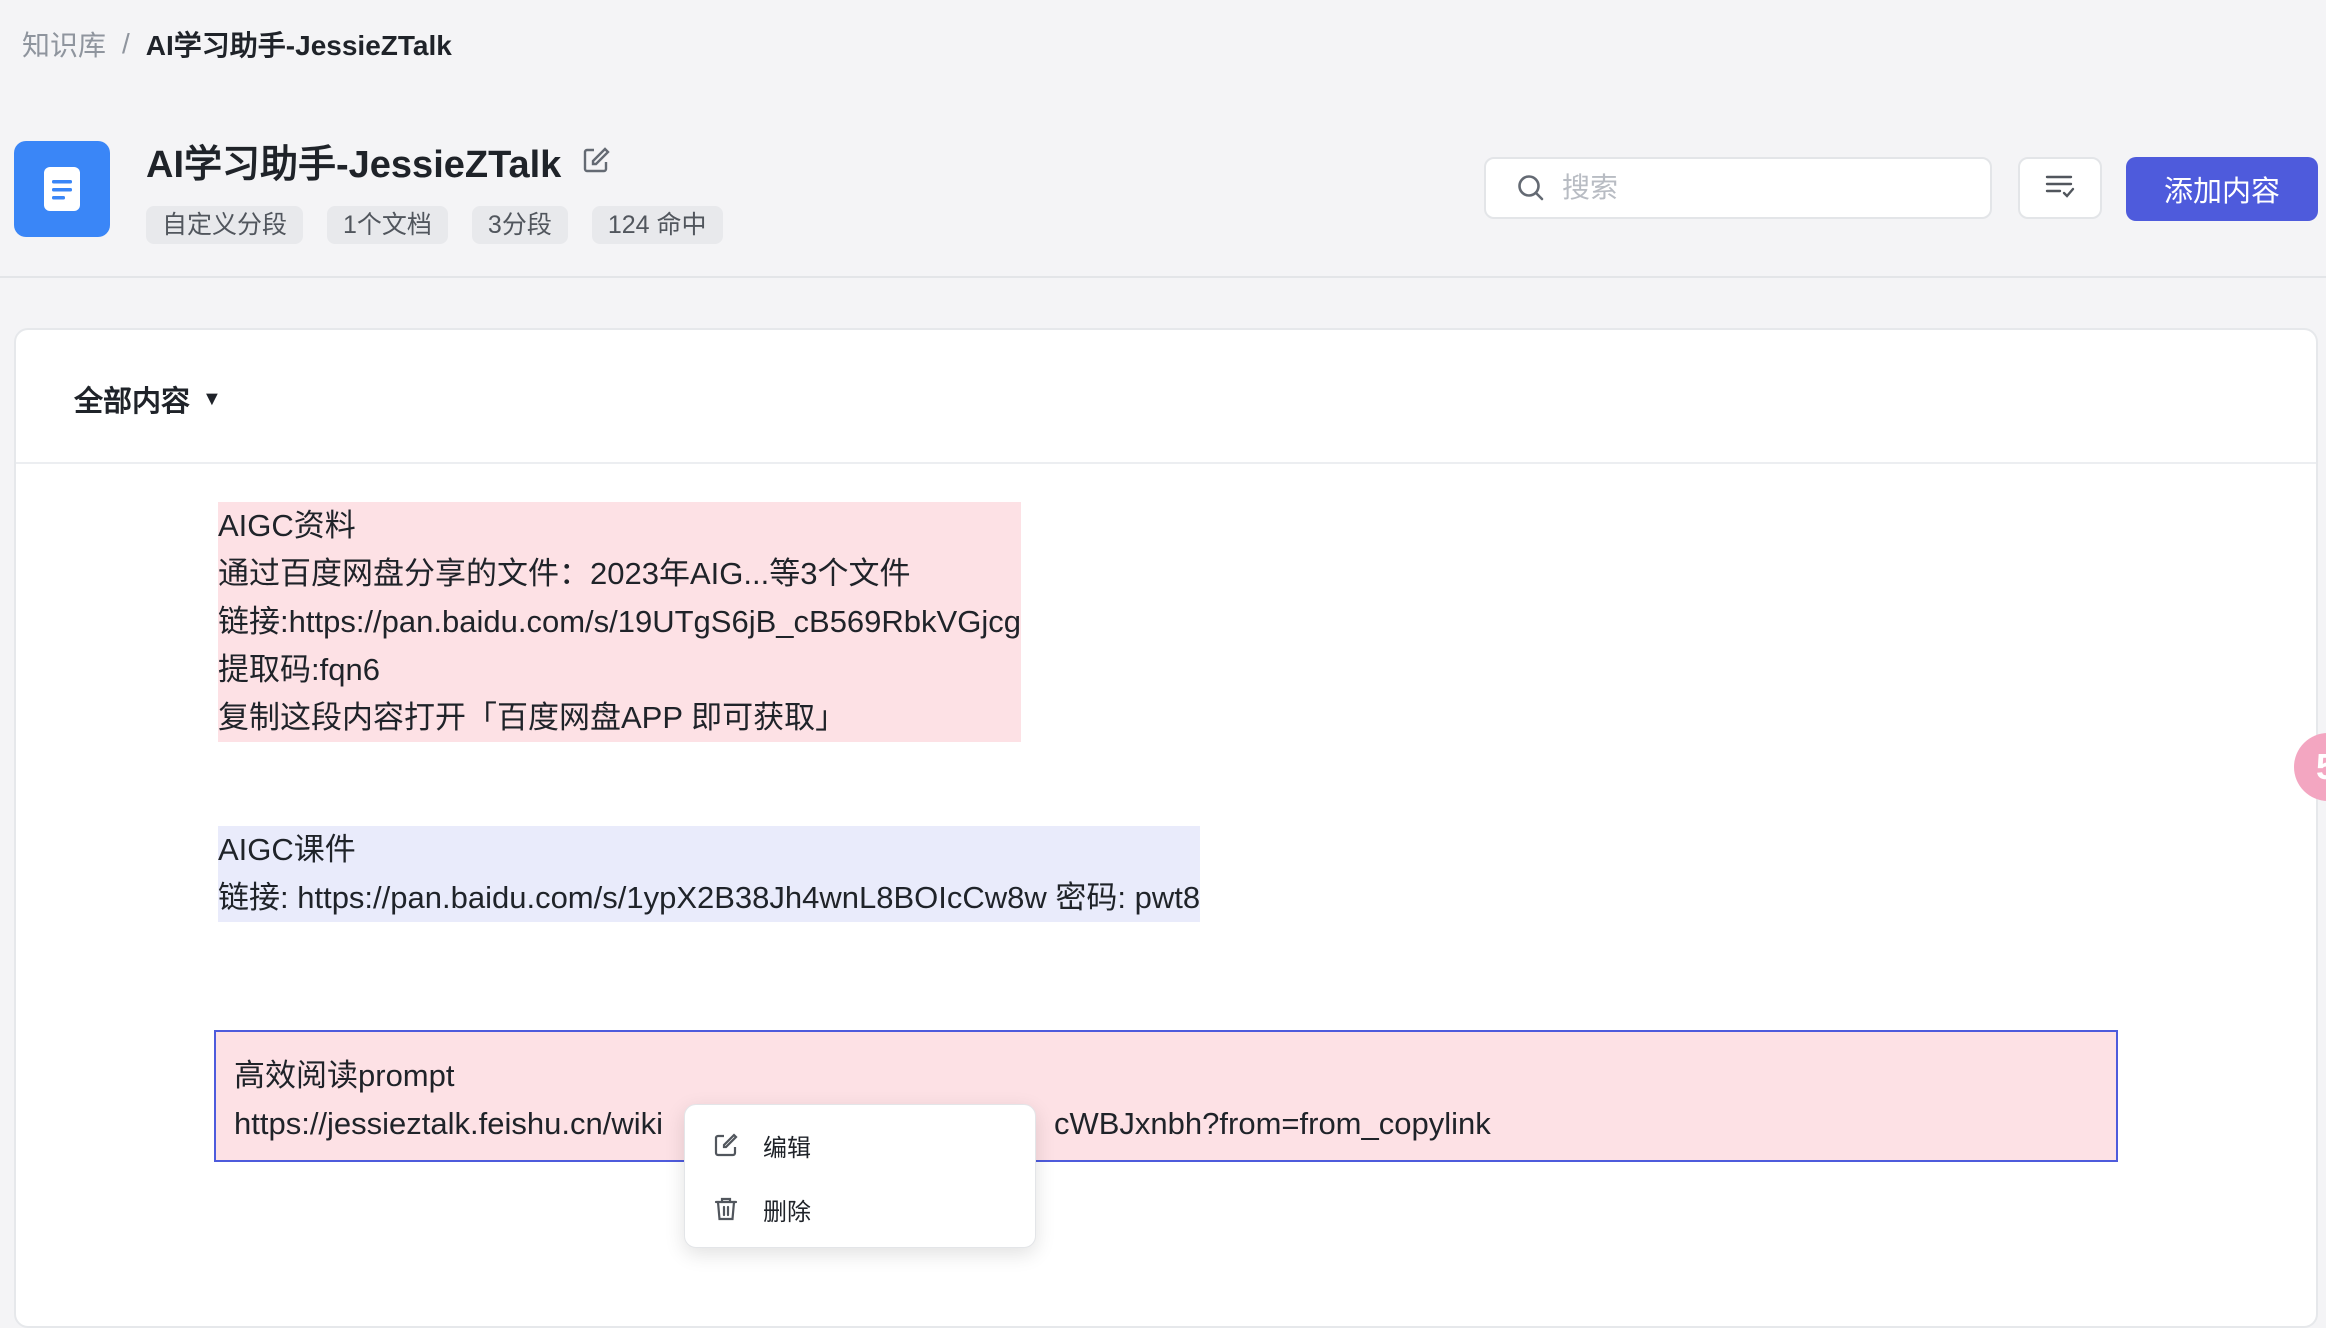 This screenshot has height=1328, width=2326. I want to click on trash-icon, so click(728, 1209).